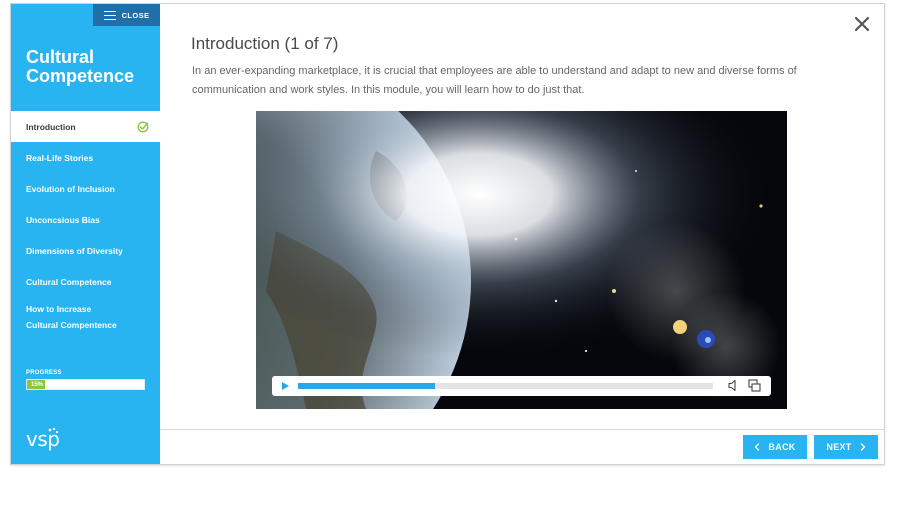 This screenshot has width=897, height=505. Describe the element at coordinates (51, 126) in the screenshot. I see `nav-item-label: Introduction` at that location.